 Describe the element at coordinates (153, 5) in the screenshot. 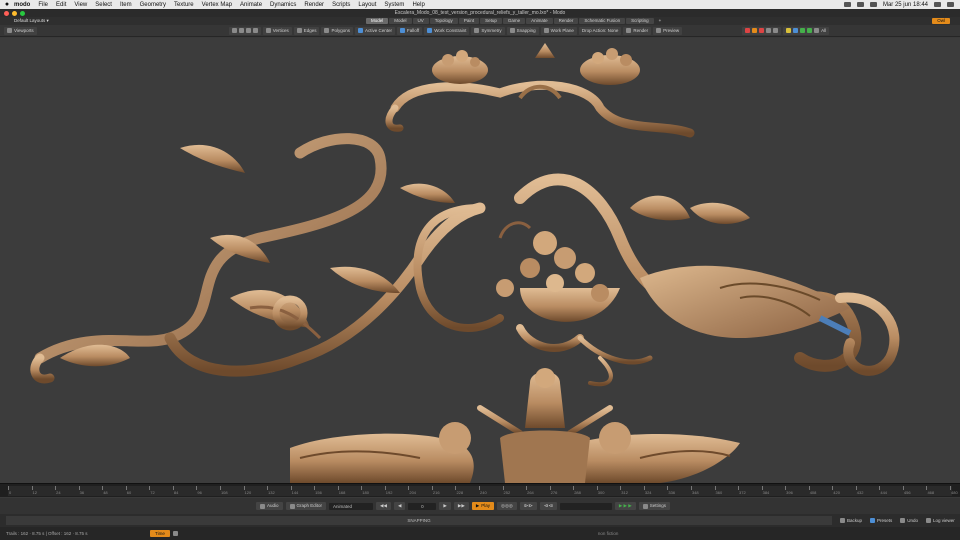

I see `menu-geometry: Geometry` at that location.